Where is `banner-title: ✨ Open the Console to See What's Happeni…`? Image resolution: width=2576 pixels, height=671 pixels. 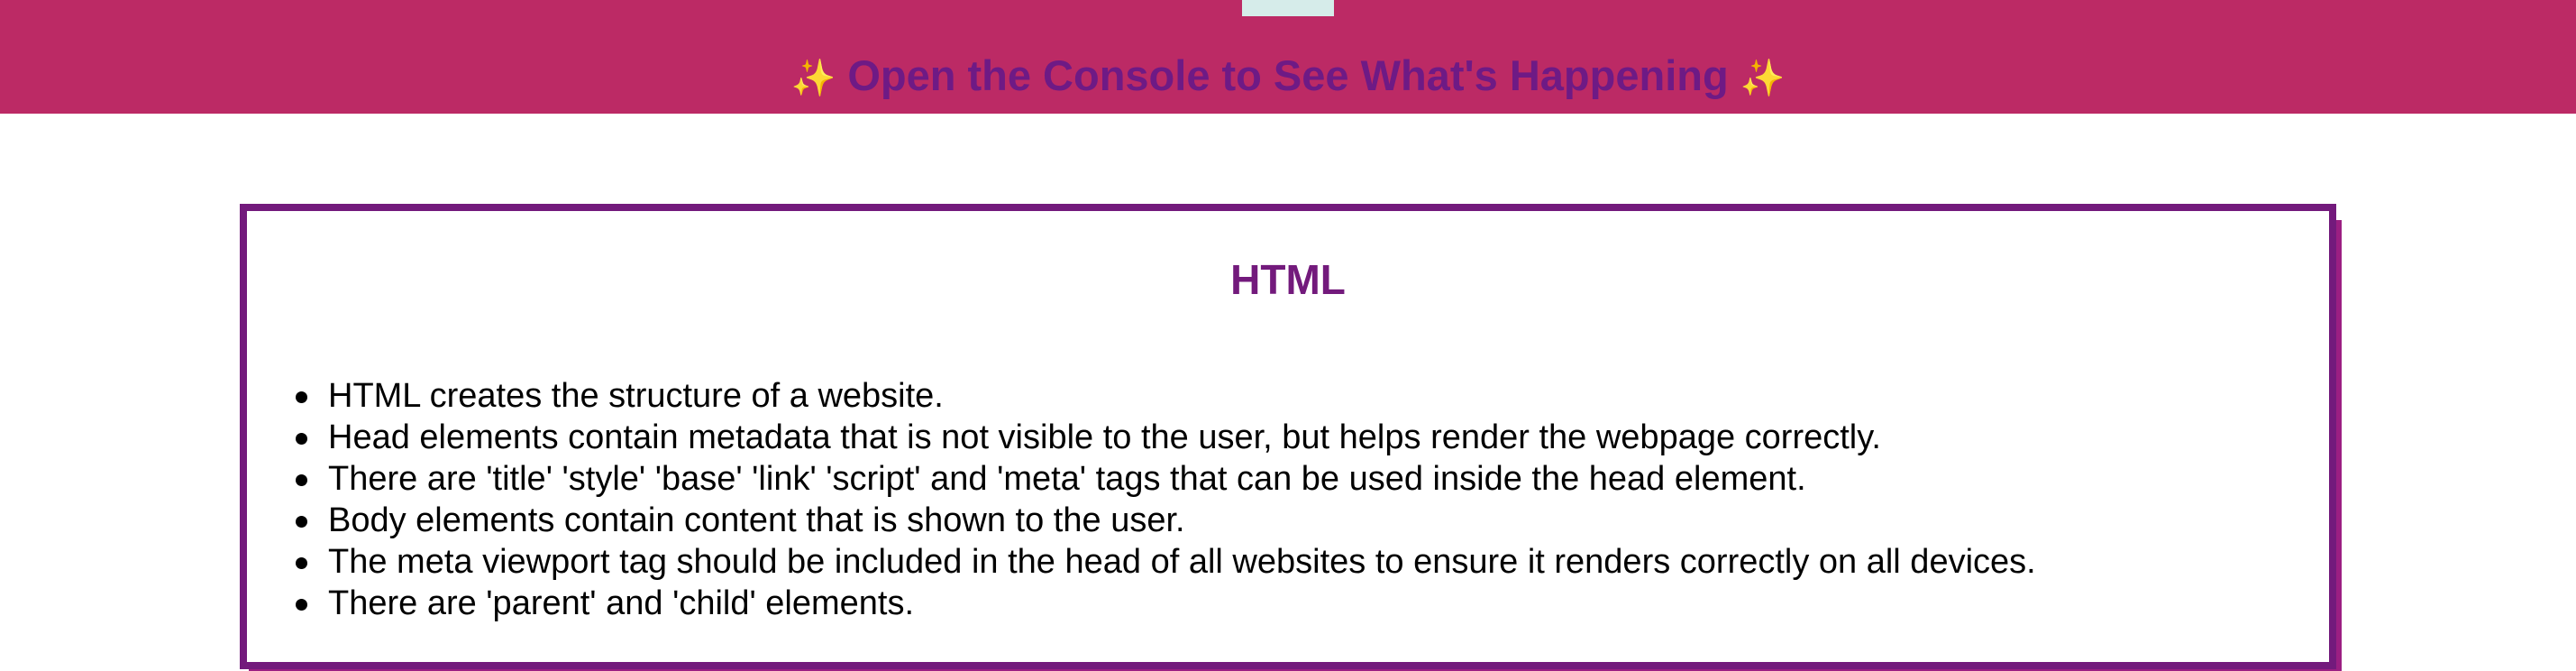 banner-title: ✨ Open the Console to See What's Happeni… is located at coordinates (1288, 77).